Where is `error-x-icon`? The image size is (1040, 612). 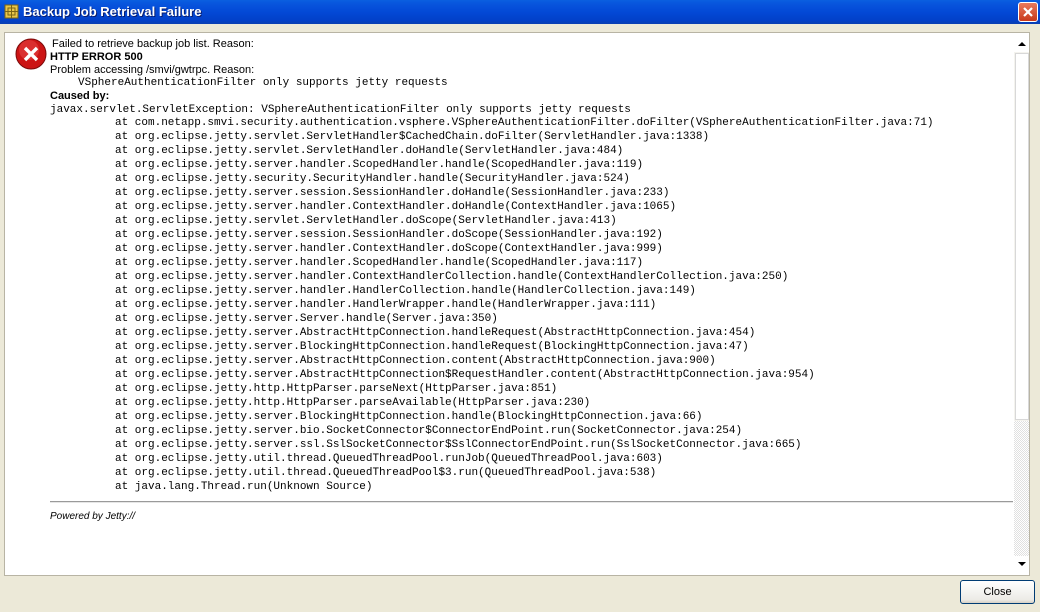 error-x-icon is located at coordinates (31, 54).